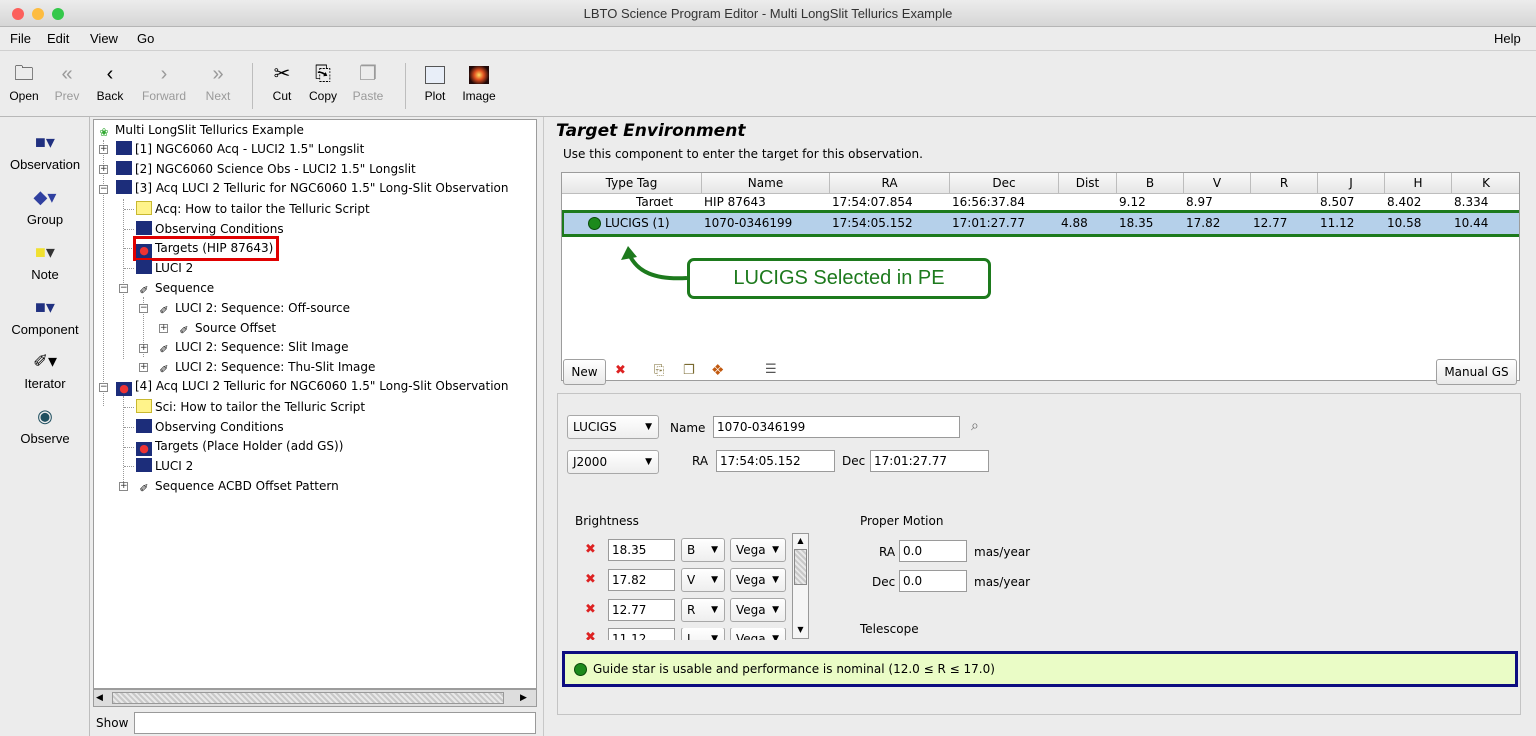  What do you see at coordinates (20, 38) in the screenshot?
I see `menu-file: File` at bounding box center [20, 38].